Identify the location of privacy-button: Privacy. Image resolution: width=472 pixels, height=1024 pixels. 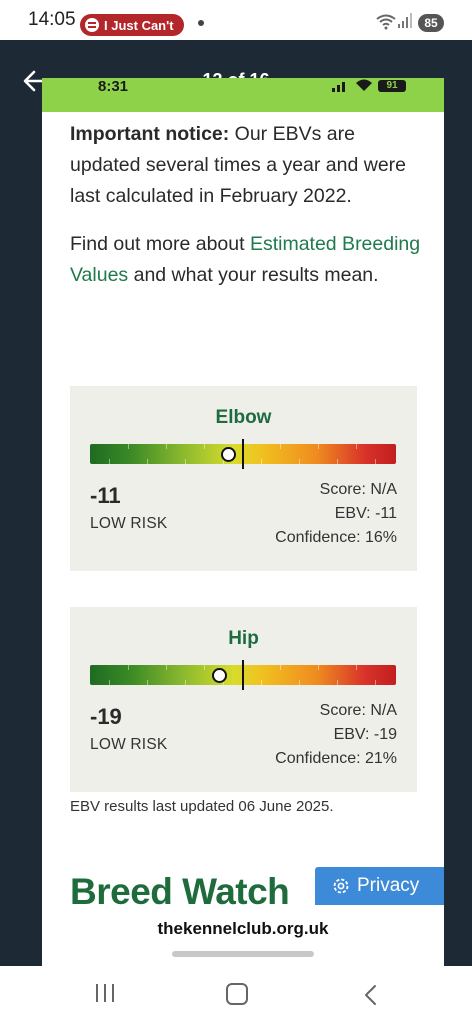
(379, 886).